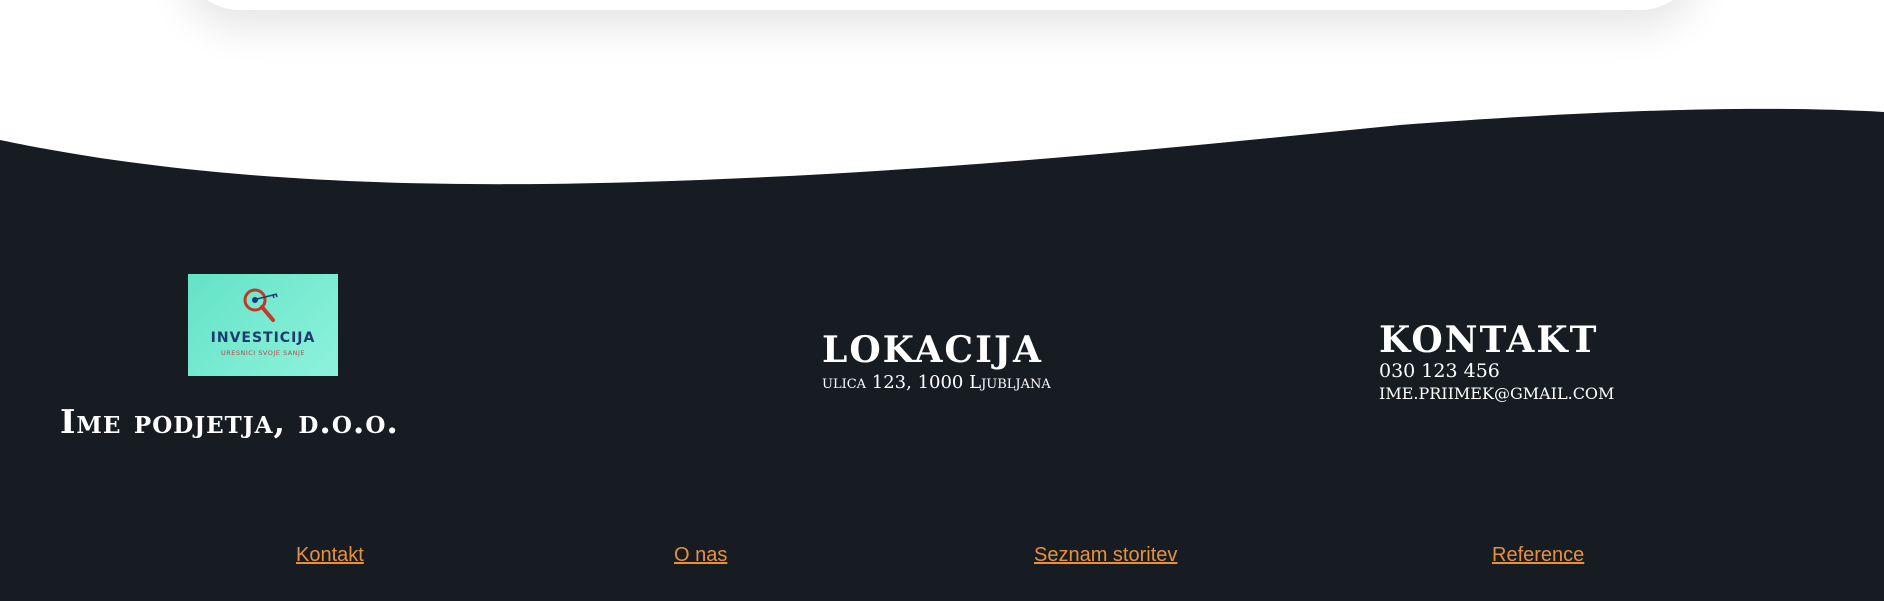 The height and width of the screenshot is (601, 1884). Describe the element at coordinates (1489, 340) in the screenshot. I see `contact-heading: KONTAKT` at that location.